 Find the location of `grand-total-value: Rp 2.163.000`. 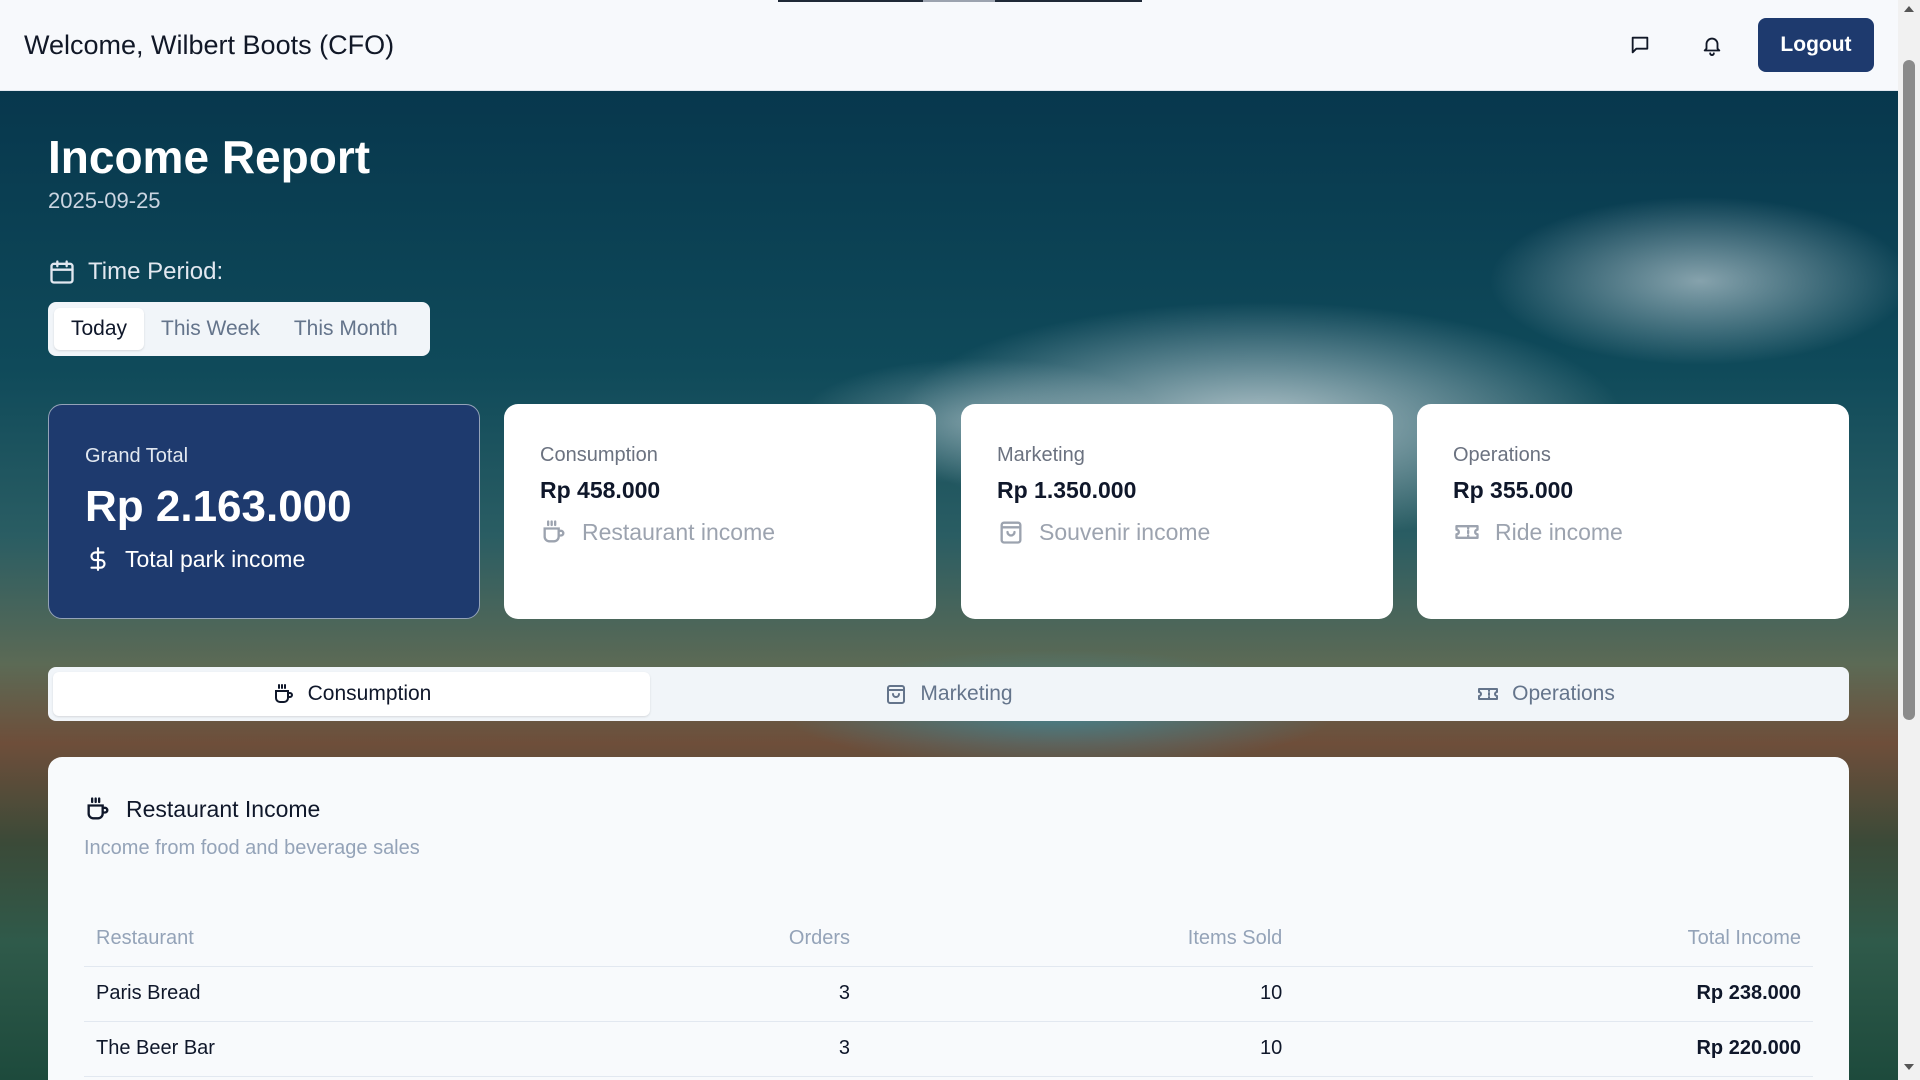

grand-total-value: Rp 2.163.000 is located at coordinates (218, 506).